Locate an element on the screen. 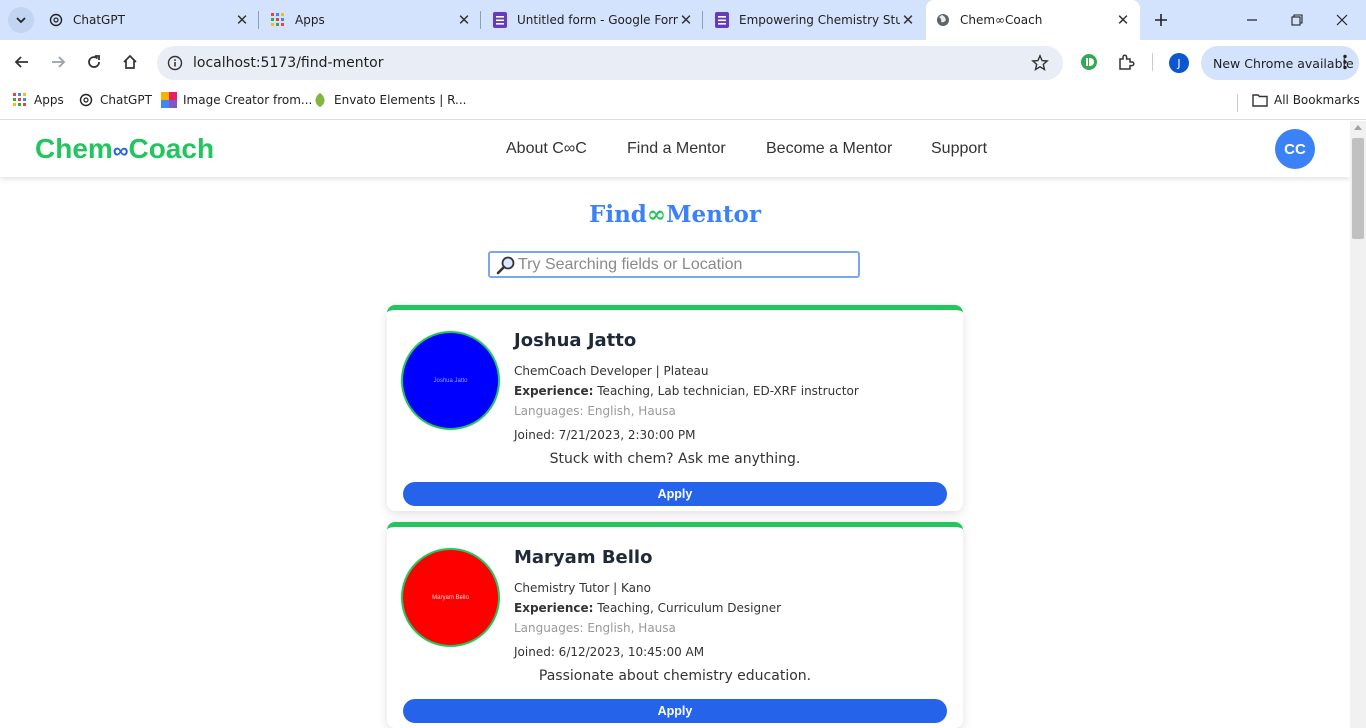 The image size is (1366, 728). mentor-name: Joshua Jatto is located at coordinates (575, 340).